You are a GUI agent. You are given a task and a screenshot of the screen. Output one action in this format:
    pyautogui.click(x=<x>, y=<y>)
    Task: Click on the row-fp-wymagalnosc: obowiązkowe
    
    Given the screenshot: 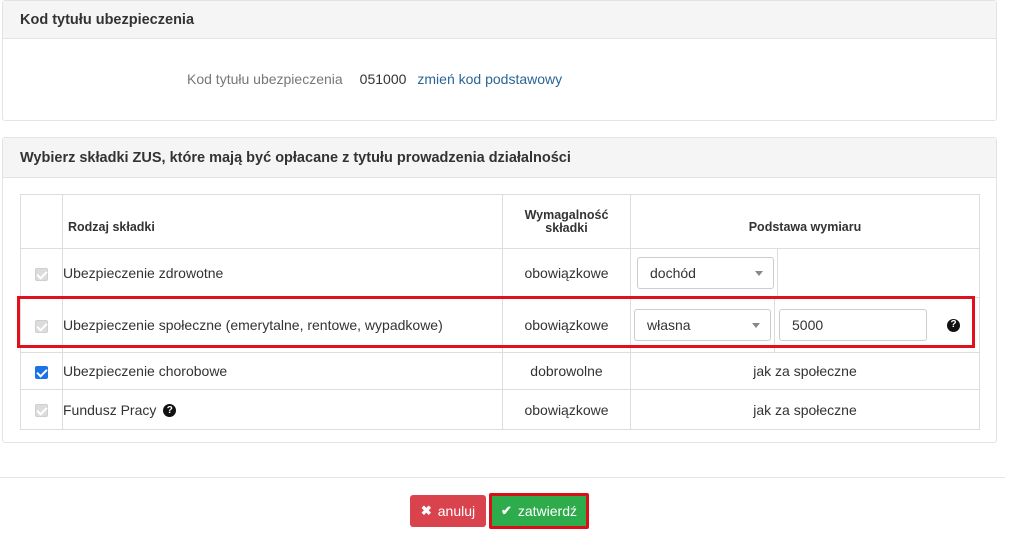 What is the action you would take?
    pyautogui.click(x=566, y=409)
    